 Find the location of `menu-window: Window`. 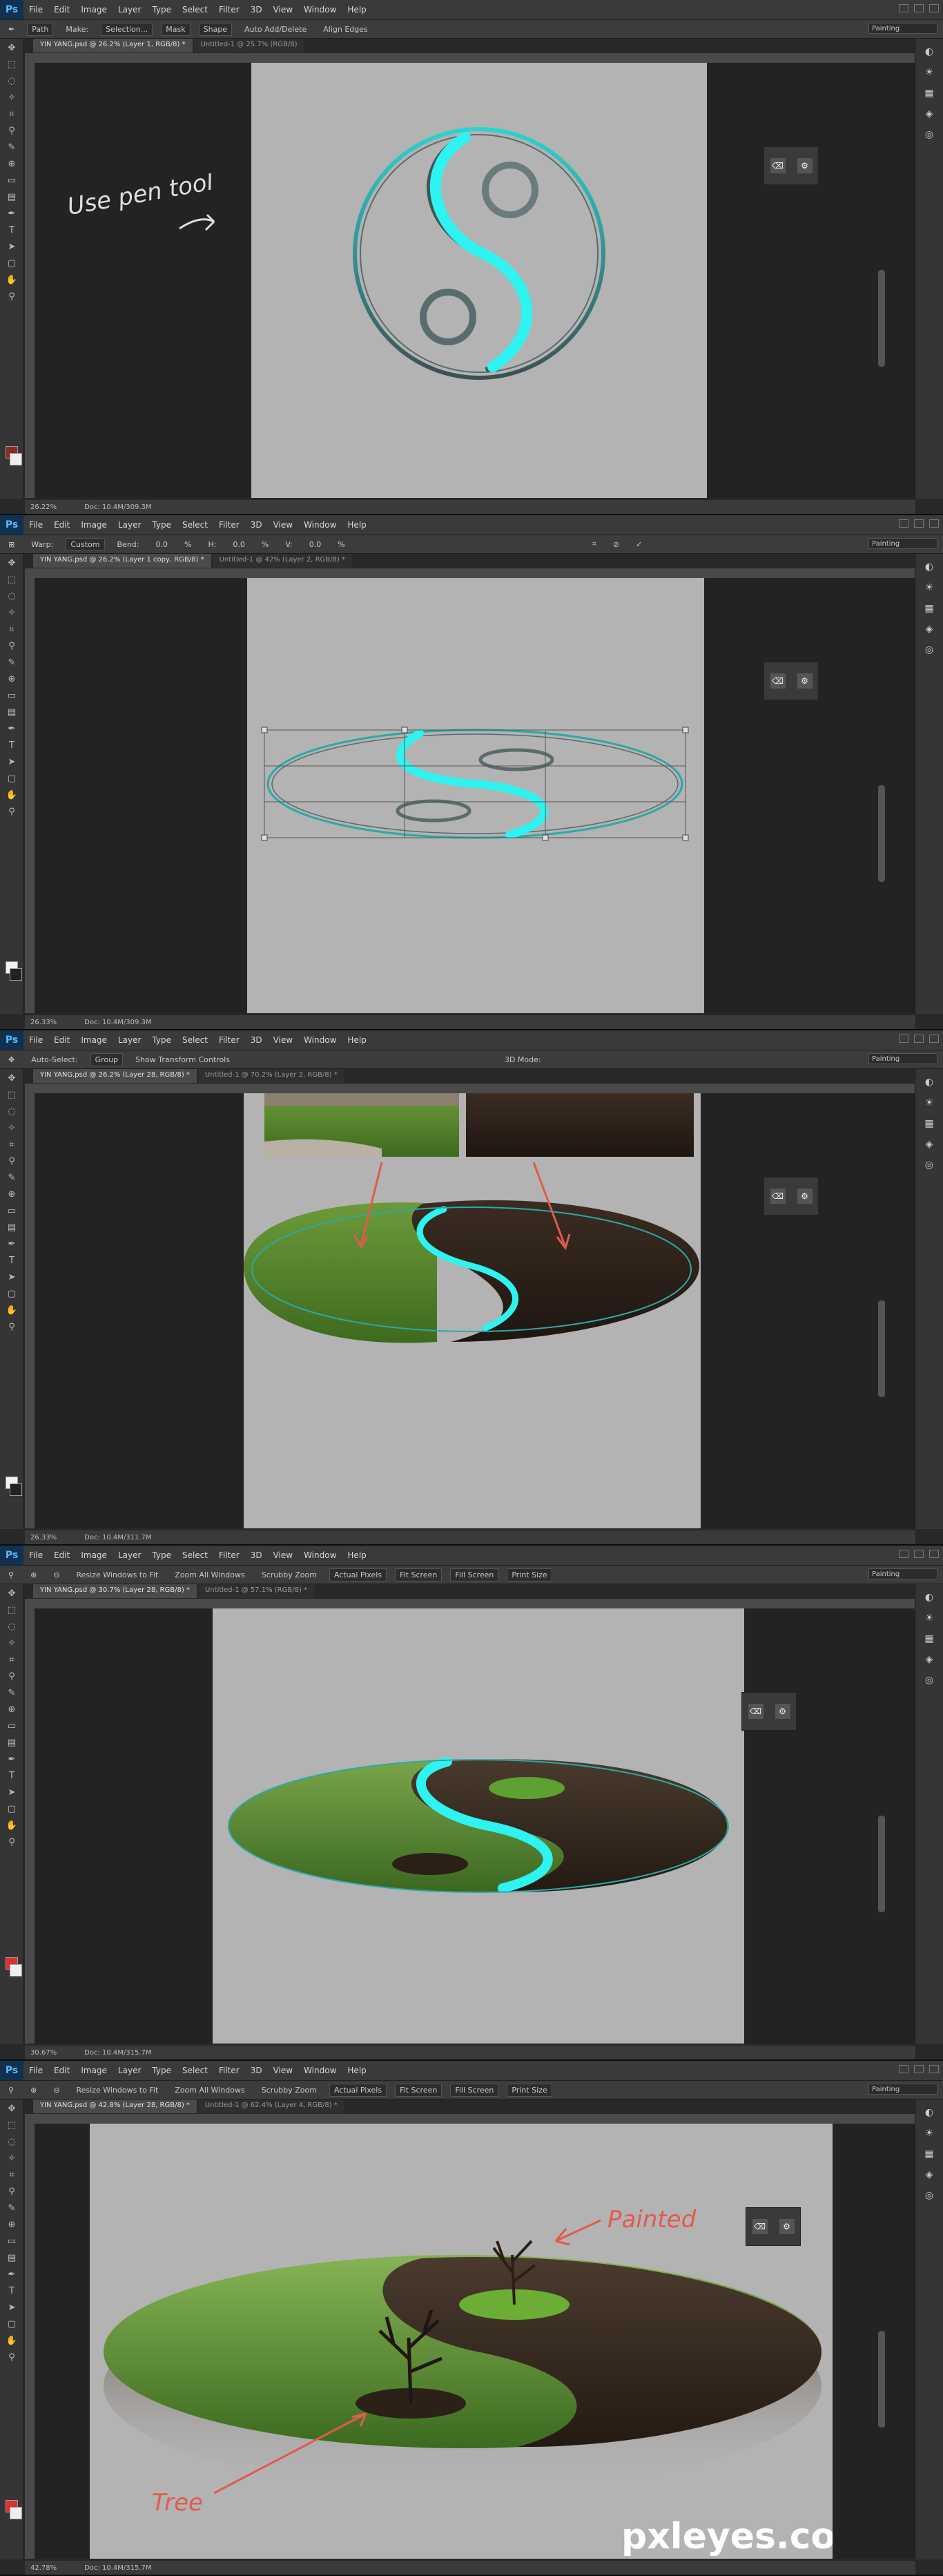

menu-window: Window is located at coordinates (320, 2070).